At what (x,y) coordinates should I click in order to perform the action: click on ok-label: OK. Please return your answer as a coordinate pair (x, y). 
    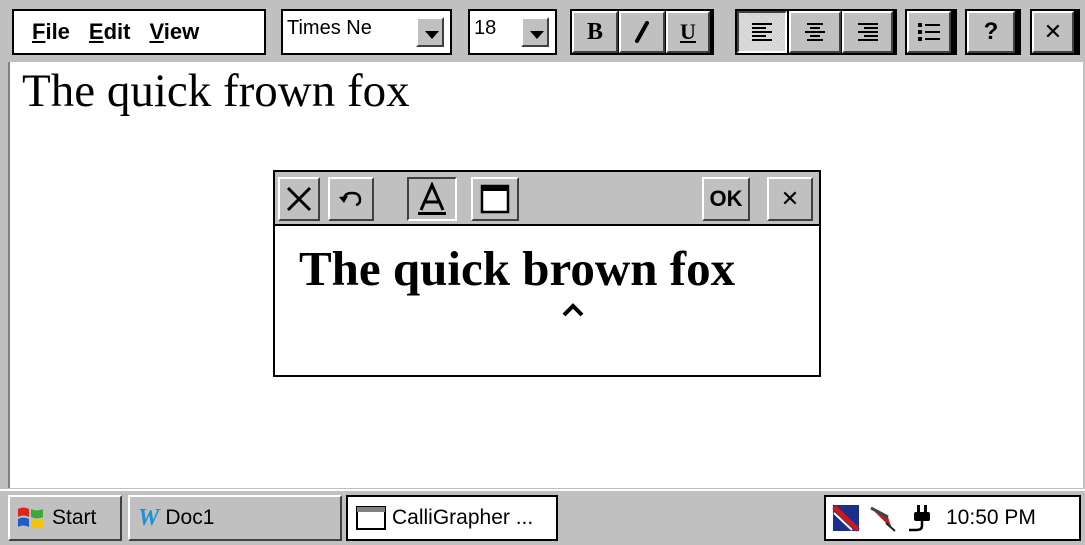
    Looking at the image, I should click on (726, 198).